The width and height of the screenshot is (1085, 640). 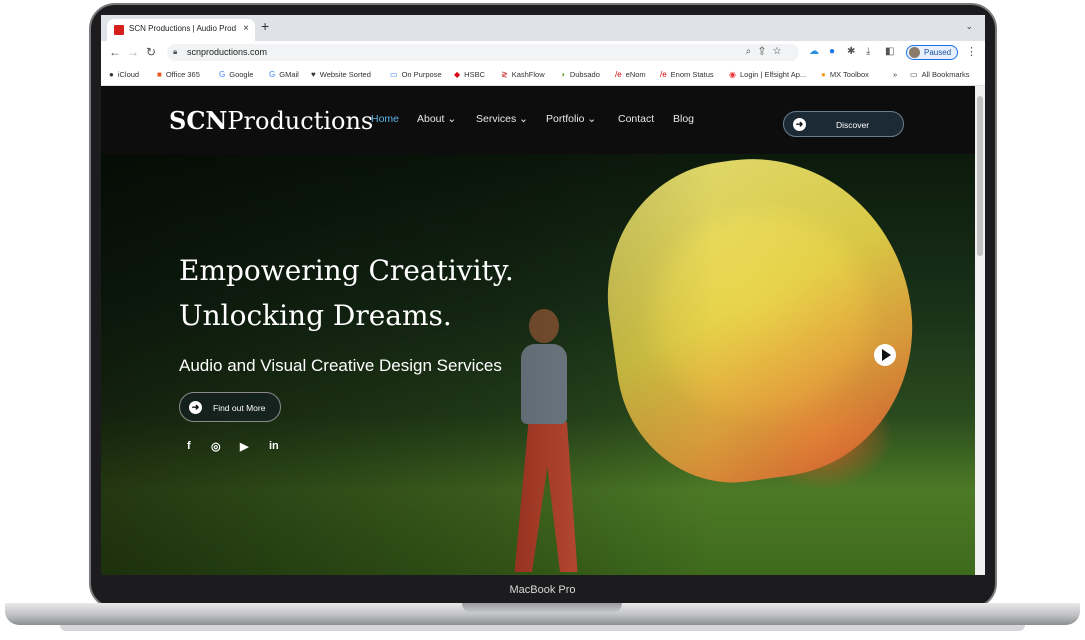 What do you see at coordinates (823, 74) in the screenshot?
I see `mx-icon: ●` at bounding box center [823, 74].